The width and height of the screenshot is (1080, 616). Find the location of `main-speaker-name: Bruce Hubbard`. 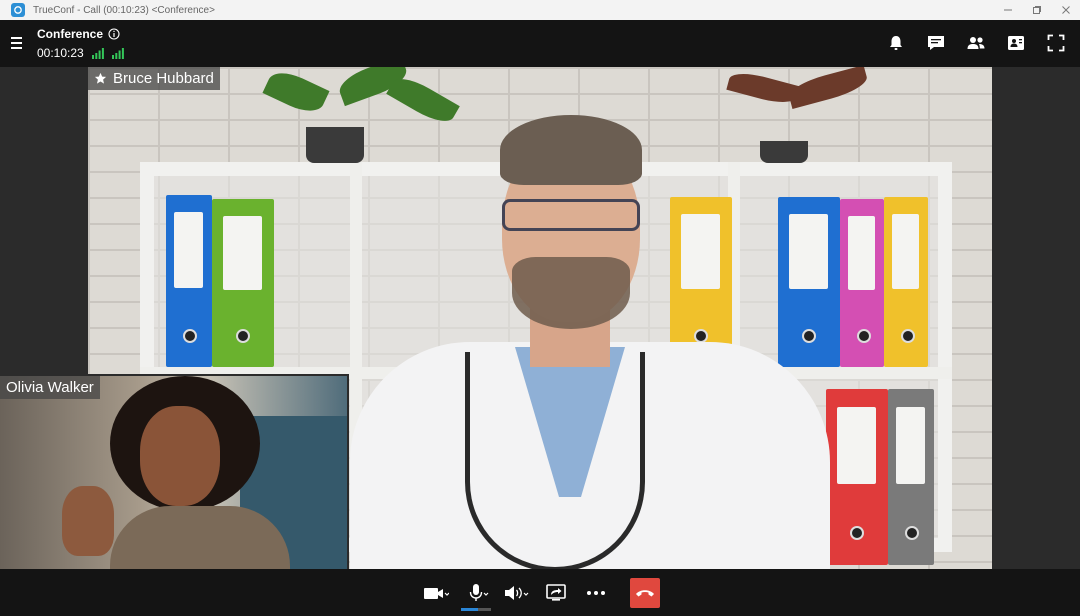

main-speaker-name: Bruce Hubbard is located at coordinates (163, 78).